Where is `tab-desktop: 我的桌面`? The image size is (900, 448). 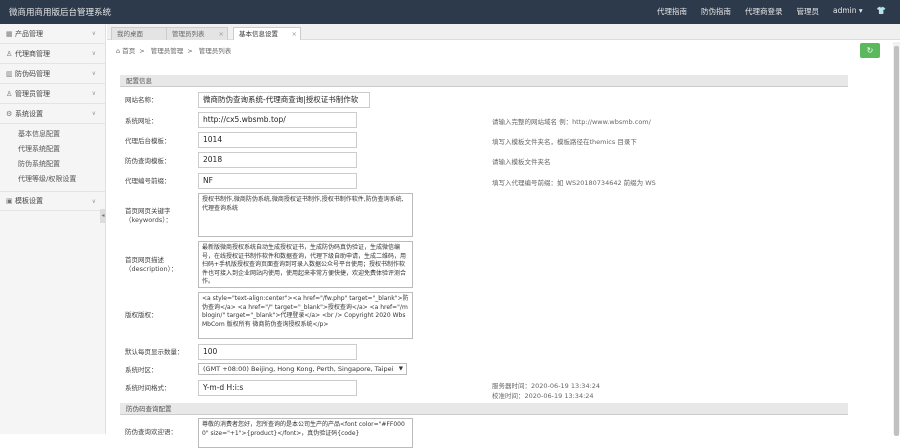
tab-desktop: 我的桌面 is located at coordinates (142, 33).